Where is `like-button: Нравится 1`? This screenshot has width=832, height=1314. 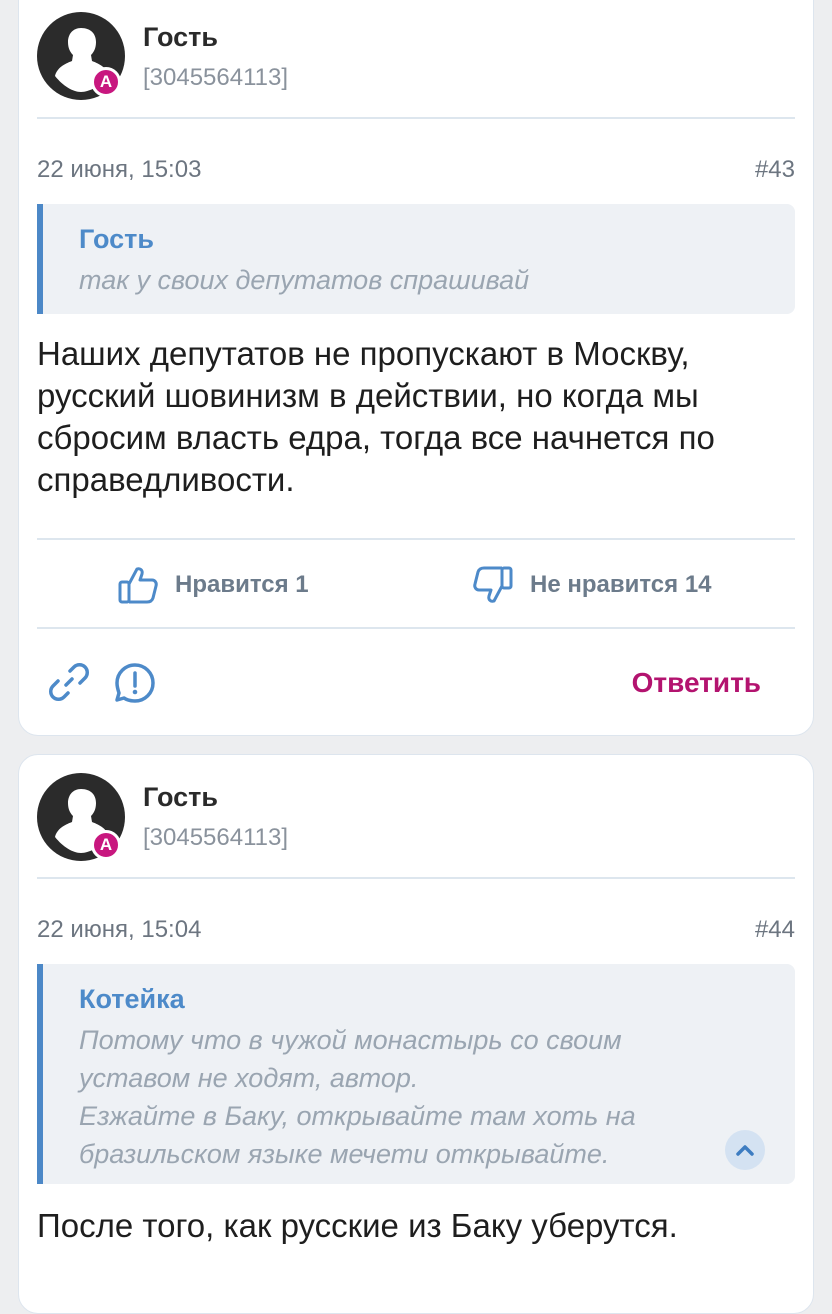 like-button: Нравится 1 is located at coordinates (213, 585).